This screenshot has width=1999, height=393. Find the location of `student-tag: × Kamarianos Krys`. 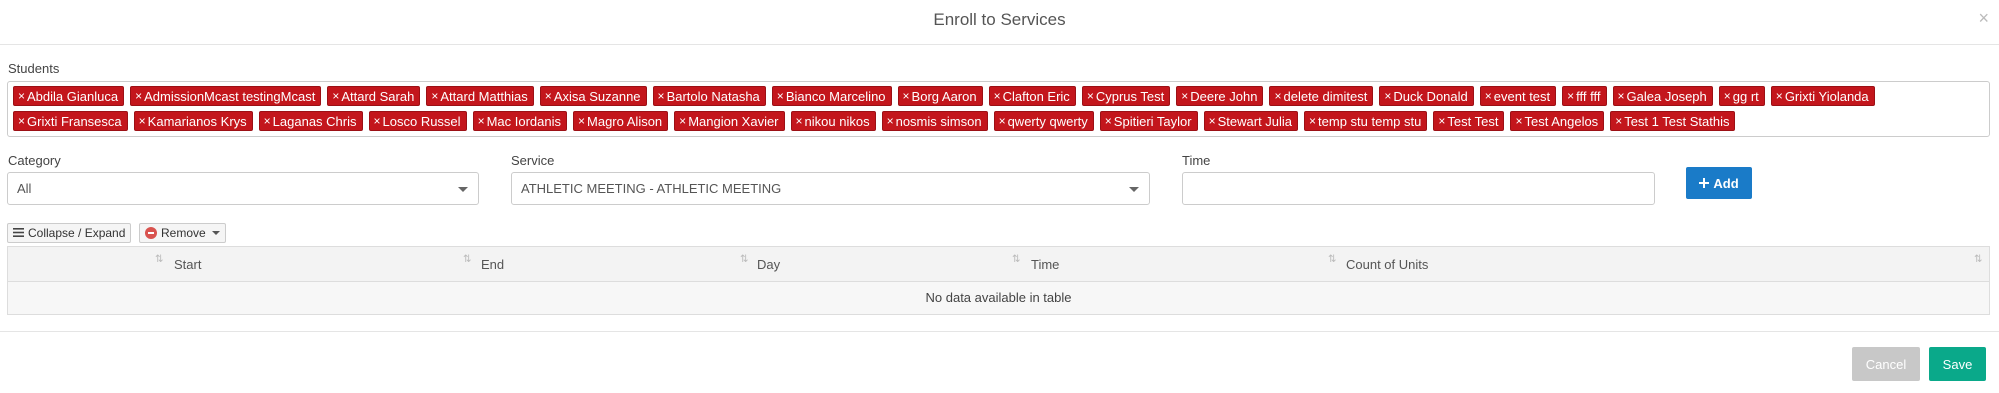

student-tag: × Kamarianos Krys is located at coordinates (193, 121).